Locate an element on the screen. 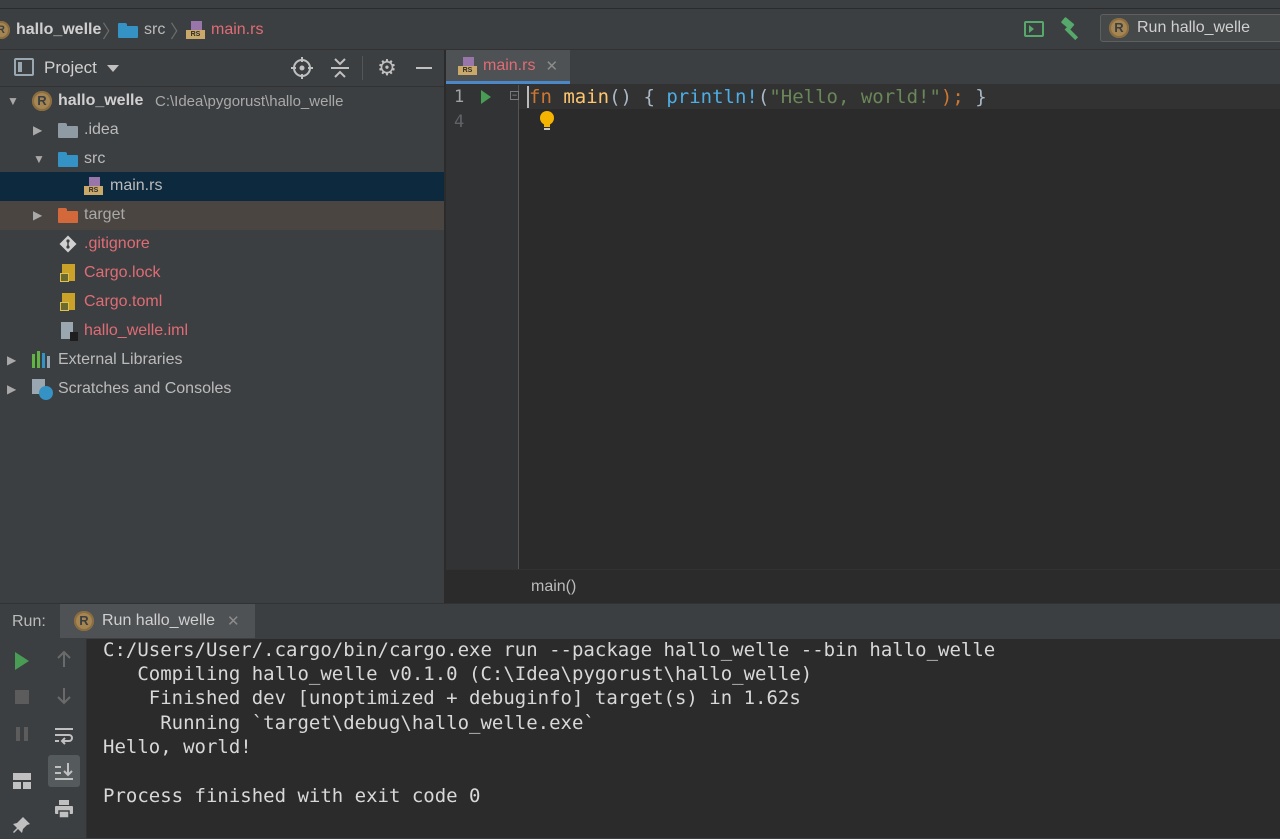 This screenshot has width=1280, height=839. navigation-bar: R hallo_welle 〉 src 〉 RS main.rs is located at coordinates (640, 29).